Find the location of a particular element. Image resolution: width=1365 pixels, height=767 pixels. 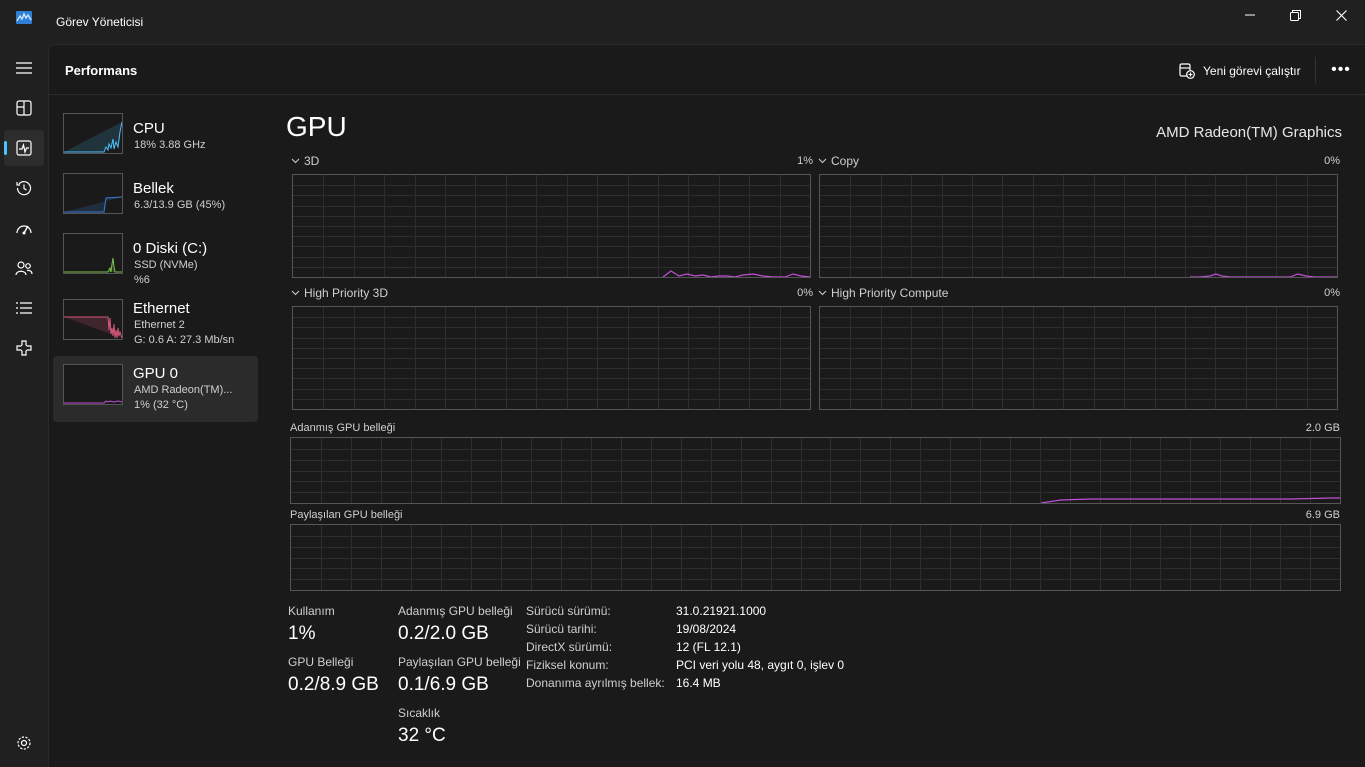

run-new-task-button: Yeni görevi çalıştır is located at coordinates (1240, 71).